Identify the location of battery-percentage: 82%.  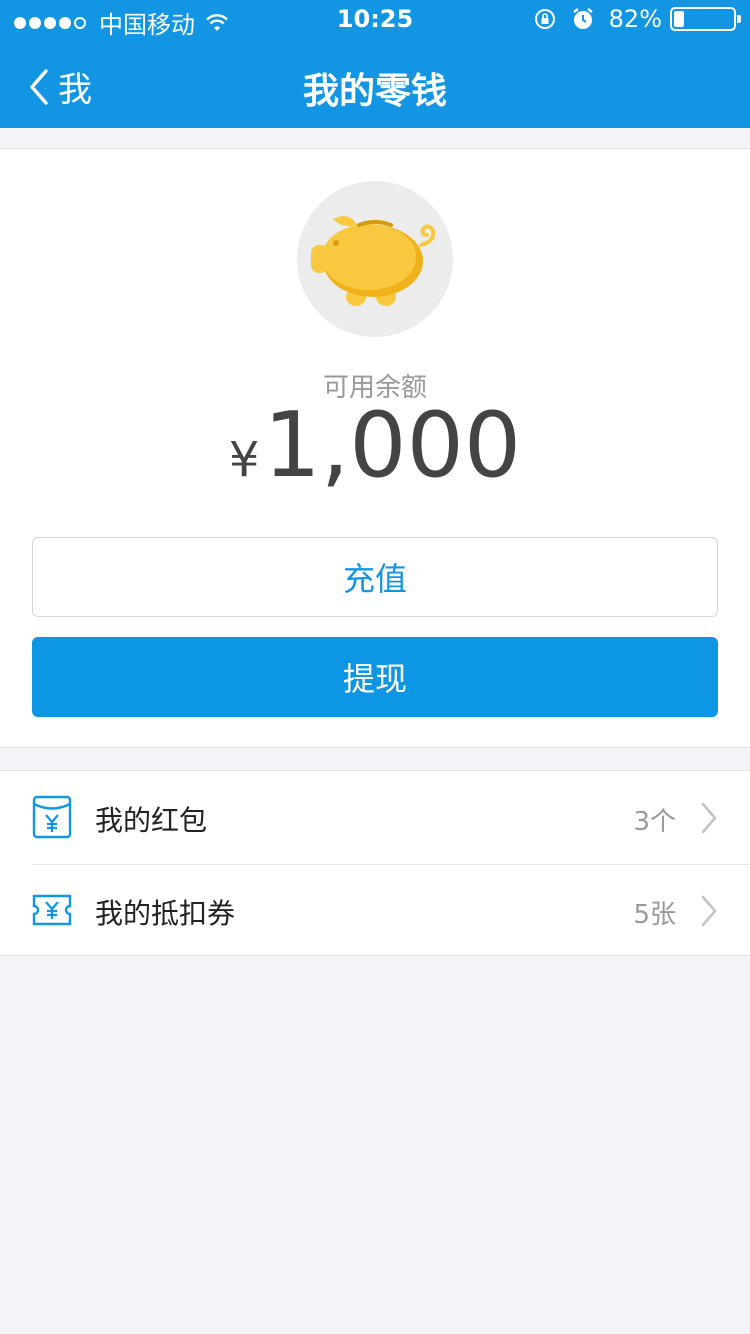
(635, 19).